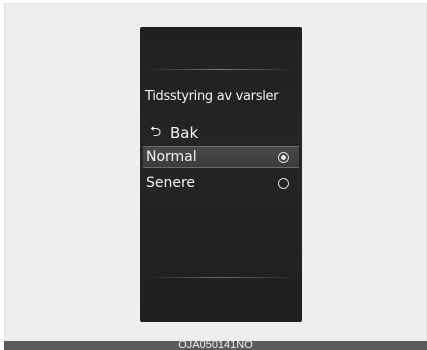 Image resolution: width=427 pixels, height=350 pixels. I want to click on radio-checked-icon, so click(283, 157).